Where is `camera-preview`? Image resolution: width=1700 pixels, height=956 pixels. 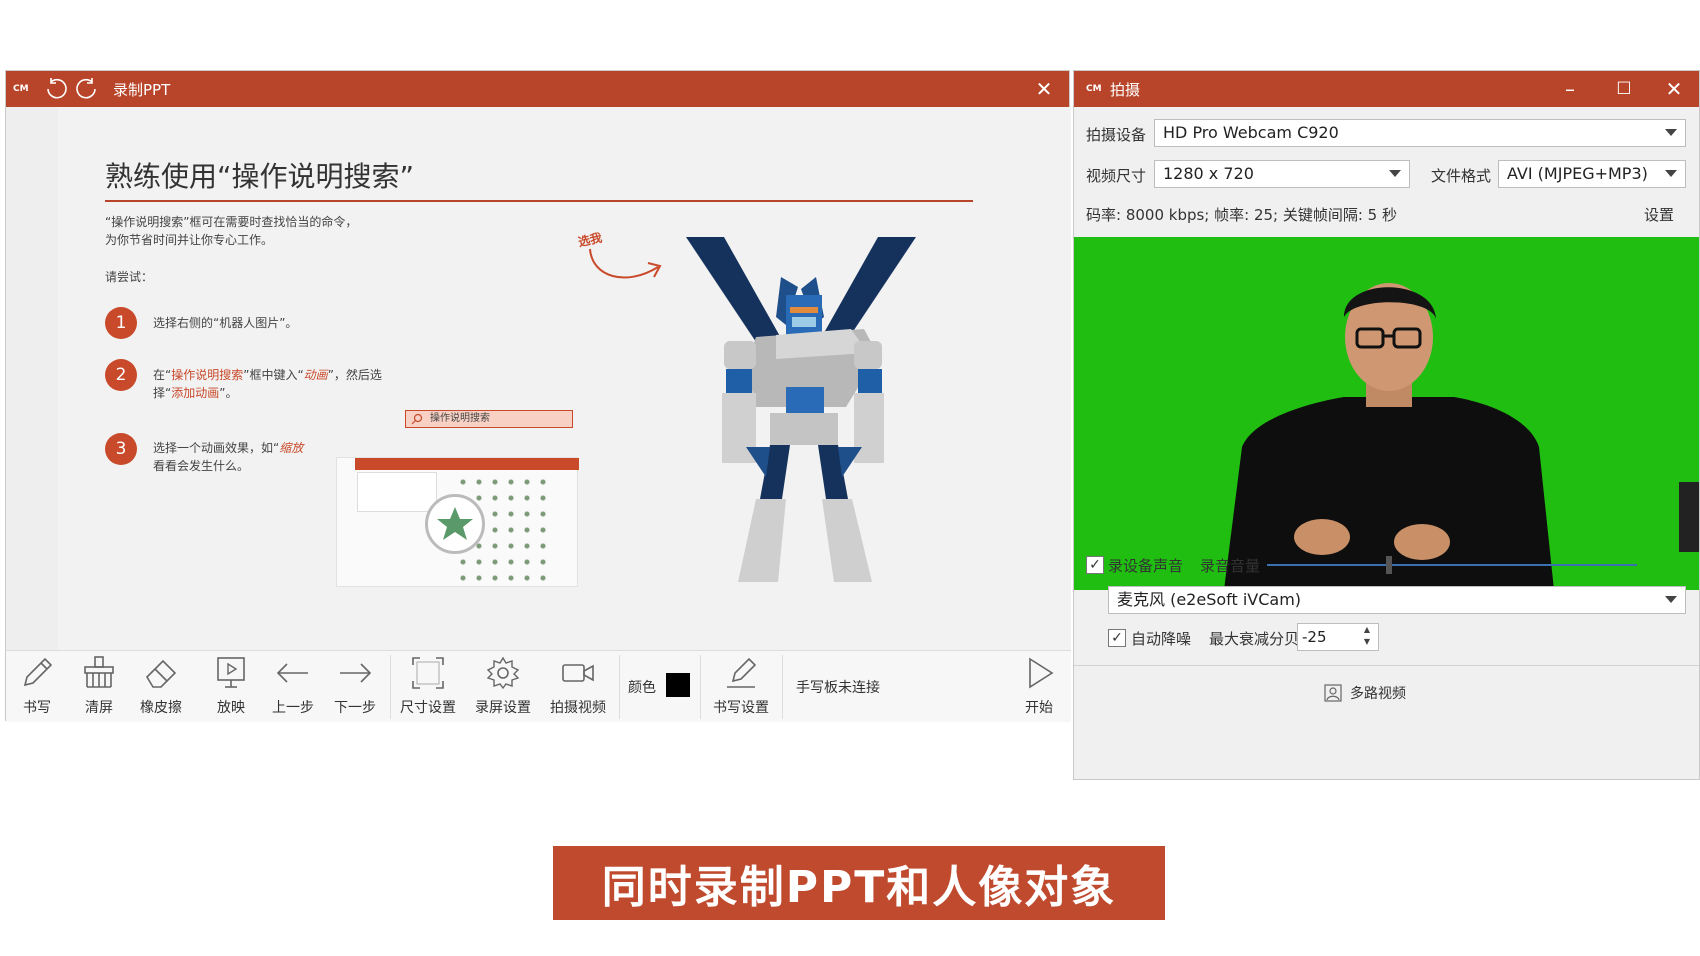 camera-preview is located at coordinates (1386, 413).